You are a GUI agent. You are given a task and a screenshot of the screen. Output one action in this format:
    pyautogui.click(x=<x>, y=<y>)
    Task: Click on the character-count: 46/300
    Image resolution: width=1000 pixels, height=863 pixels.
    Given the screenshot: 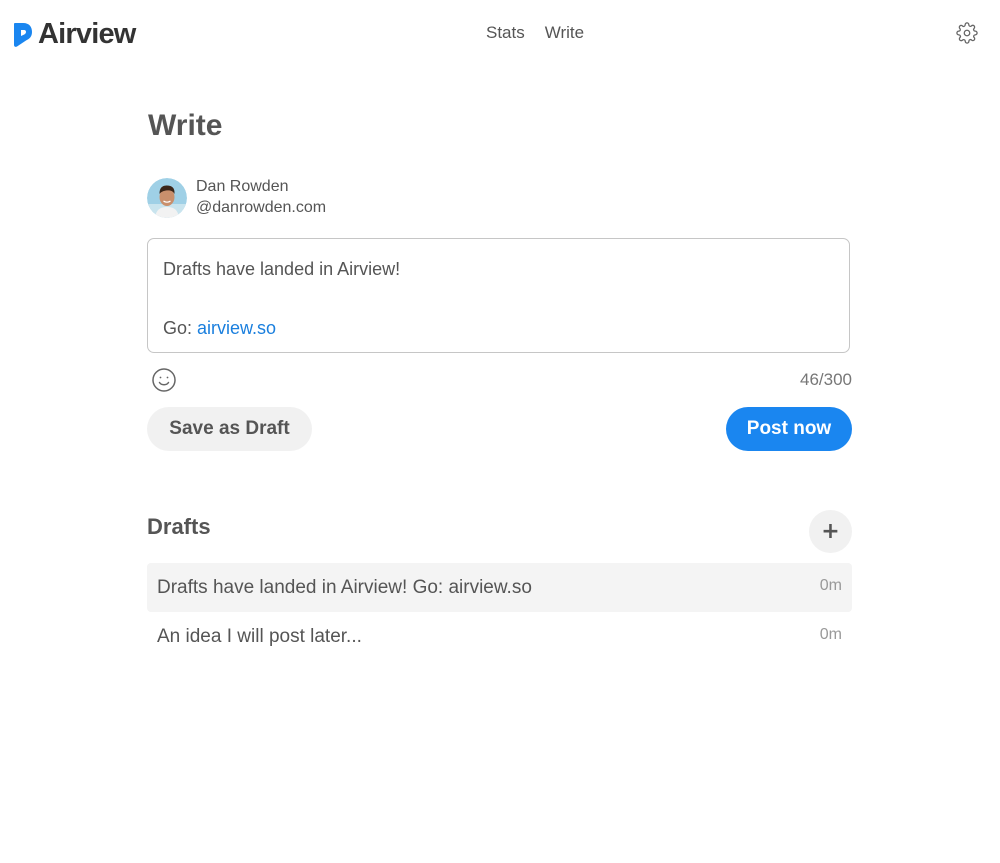 What is the action you would take?
    pyautogui.click(x=826, y=379)
    